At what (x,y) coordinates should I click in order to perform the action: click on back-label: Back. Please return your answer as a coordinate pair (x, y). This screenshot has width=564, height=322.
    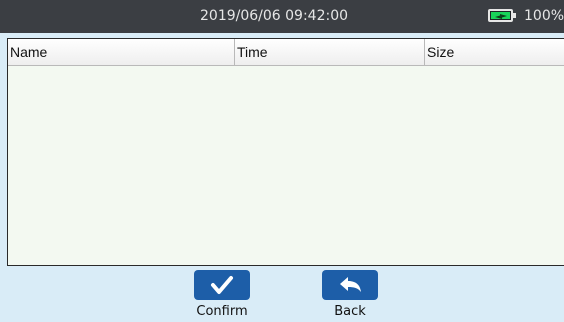
    Looking at the image, I should click on (350, 311).